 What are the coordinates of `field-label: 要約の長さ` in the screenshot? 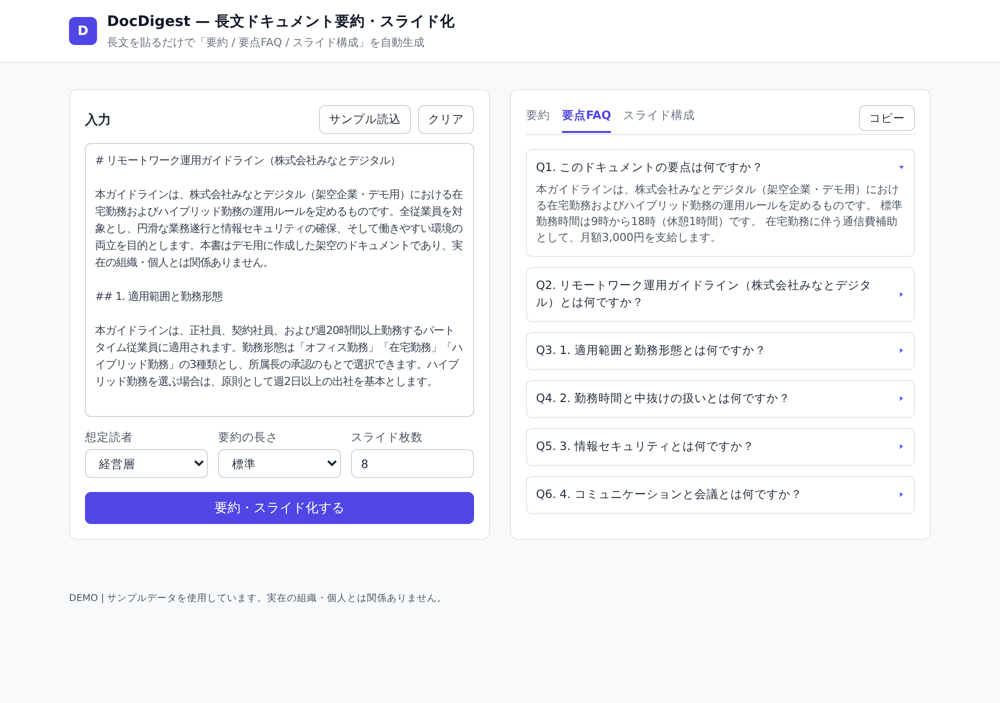 It's located at (248, 437).